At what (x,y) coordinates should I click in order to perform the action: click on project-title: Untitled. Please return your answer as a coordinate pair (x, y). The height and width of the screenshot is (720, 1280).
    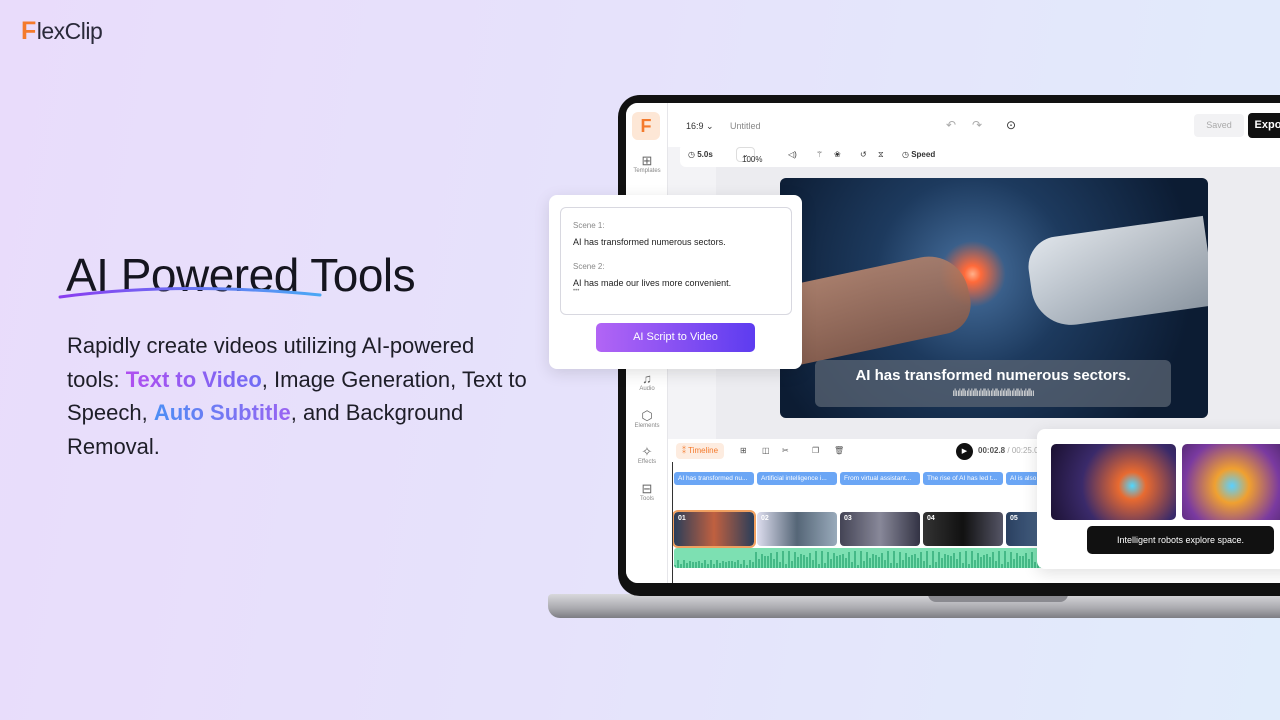
    Looking at the image, I should click on (745, 126).